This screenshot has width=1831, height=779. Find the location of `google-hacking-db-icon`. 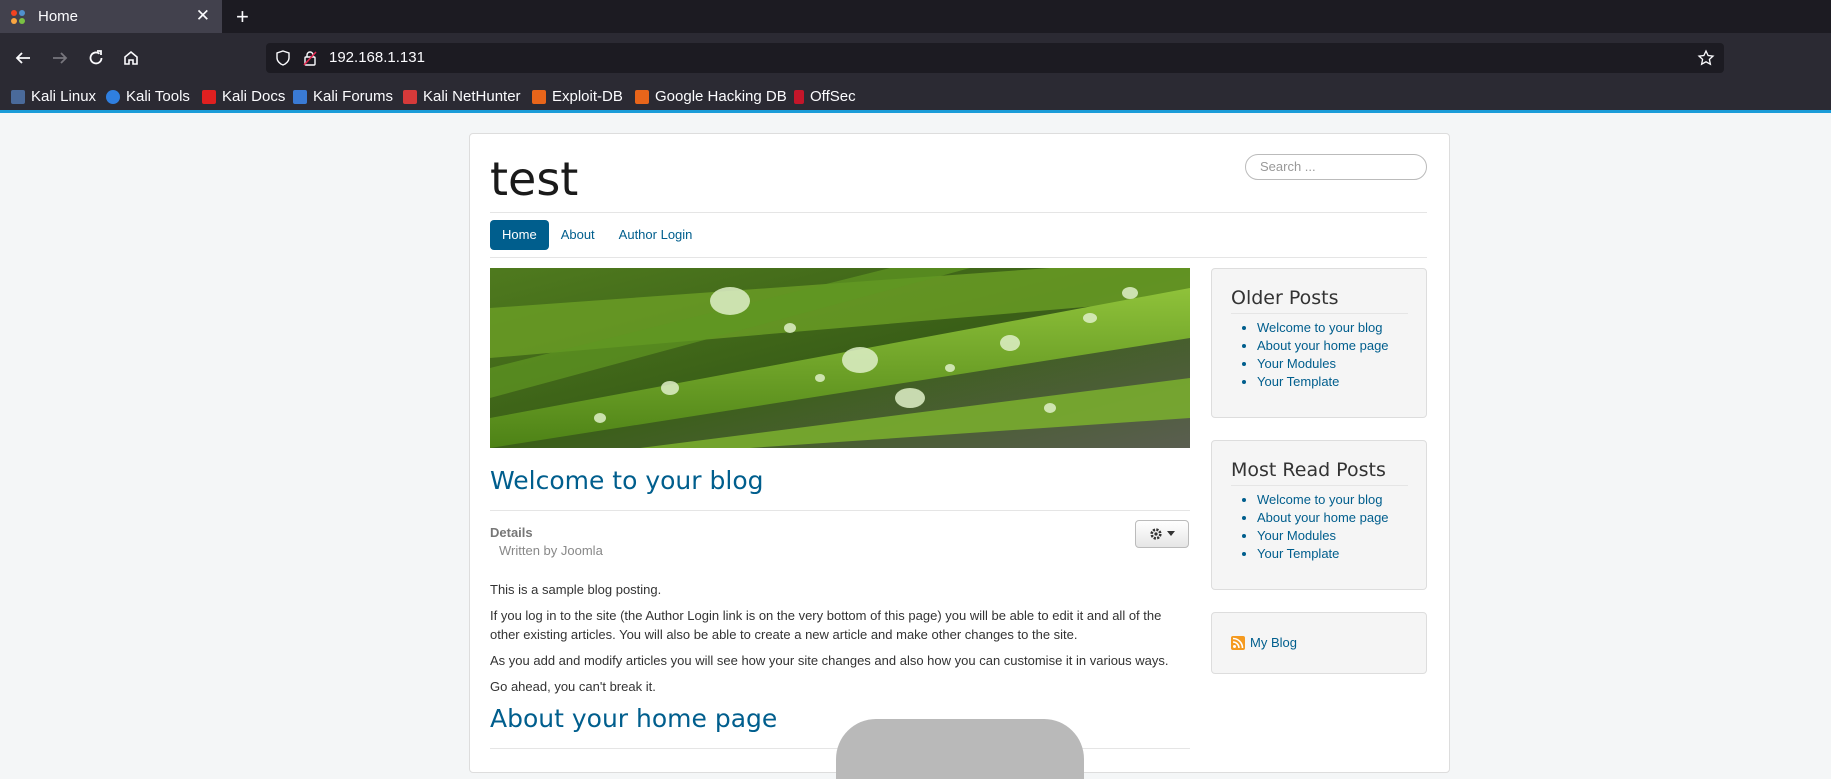

google-hacking-db-icon is located at coordinates (642, 96).